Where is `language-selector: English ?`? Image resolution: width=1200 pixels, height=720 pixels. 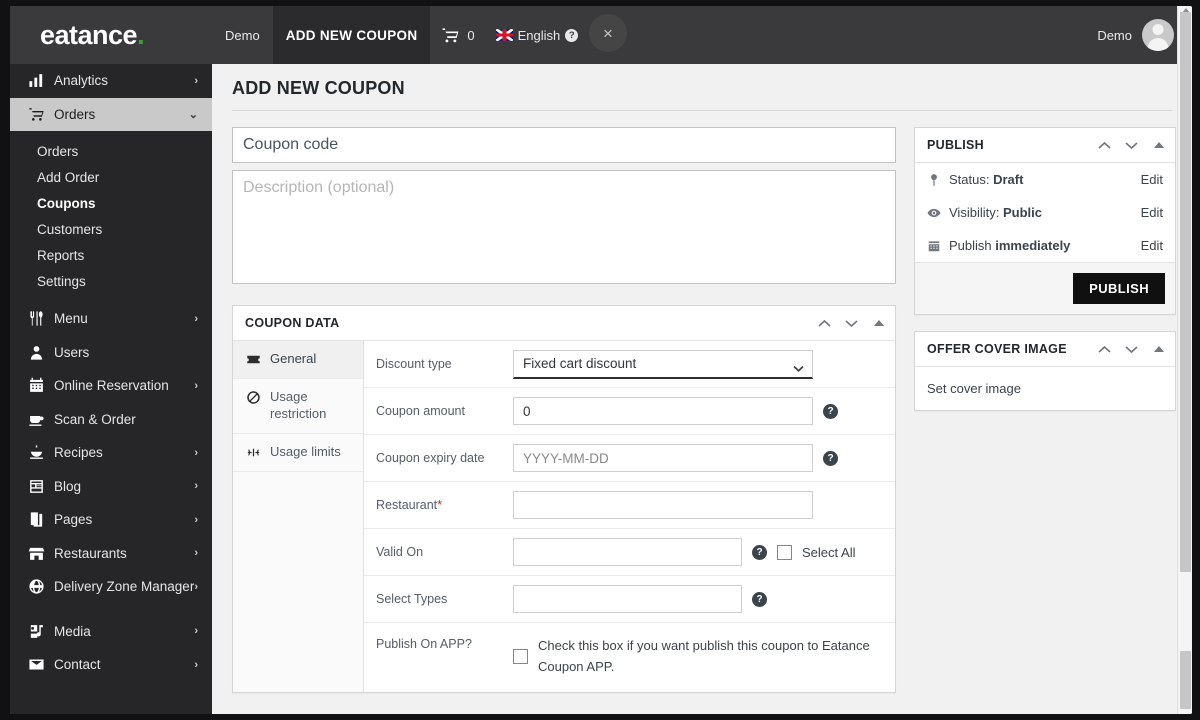 language-selector: English ? is located at coordinates (537, 35).